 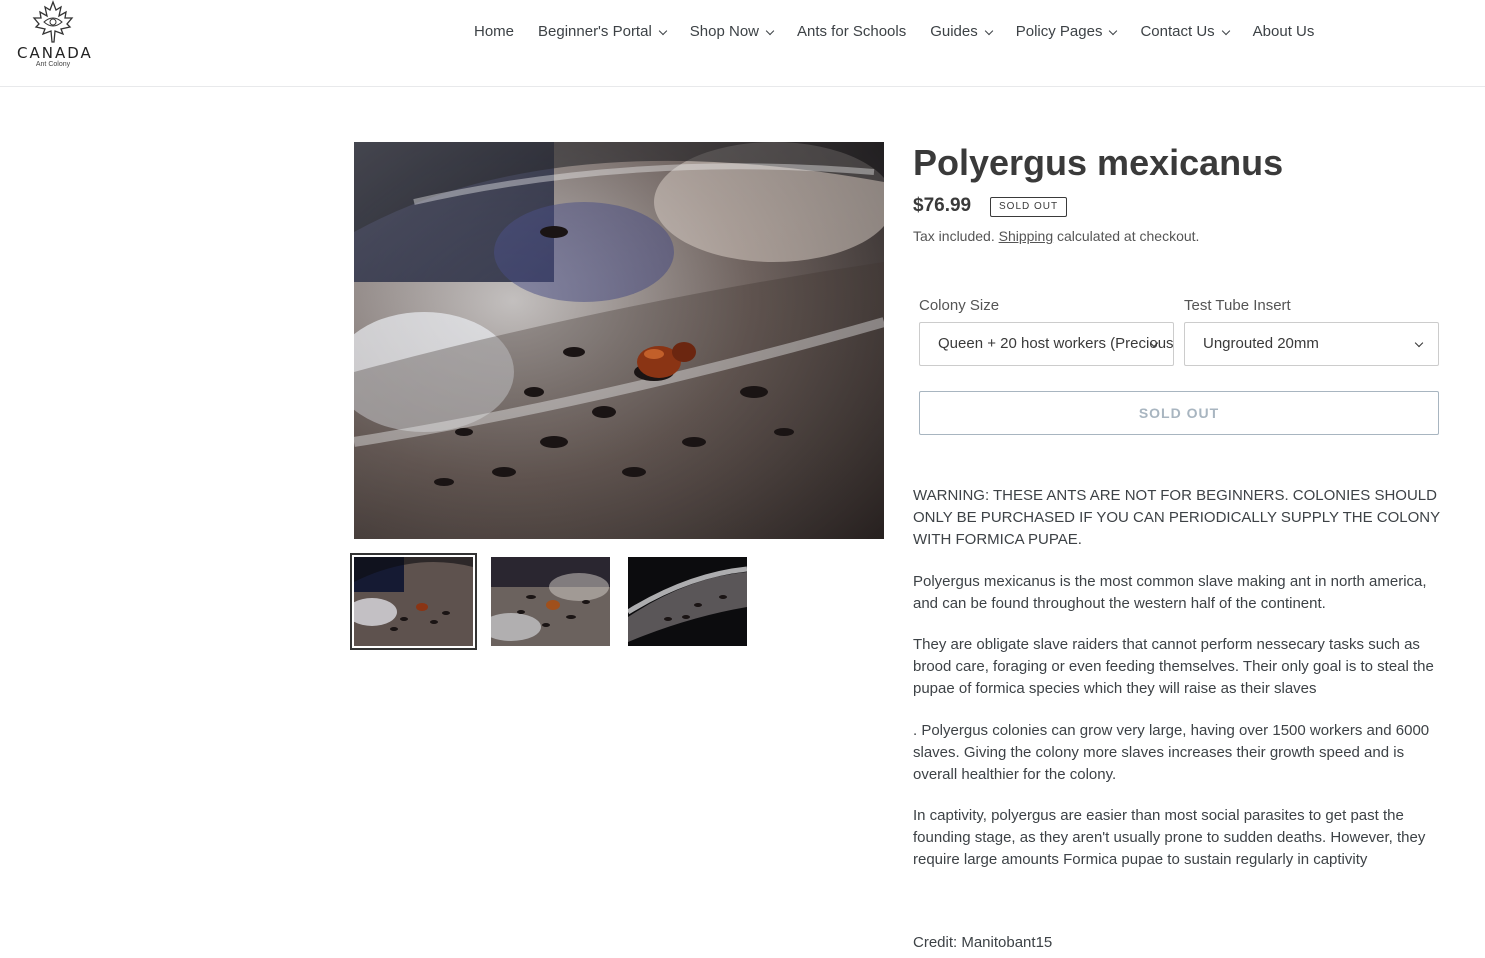 What do you see at coordinates (1237, 305) in the screenshot?
I see `test-tube-insert-label: Test Tube Insert` at bounding box center [1237, 305].